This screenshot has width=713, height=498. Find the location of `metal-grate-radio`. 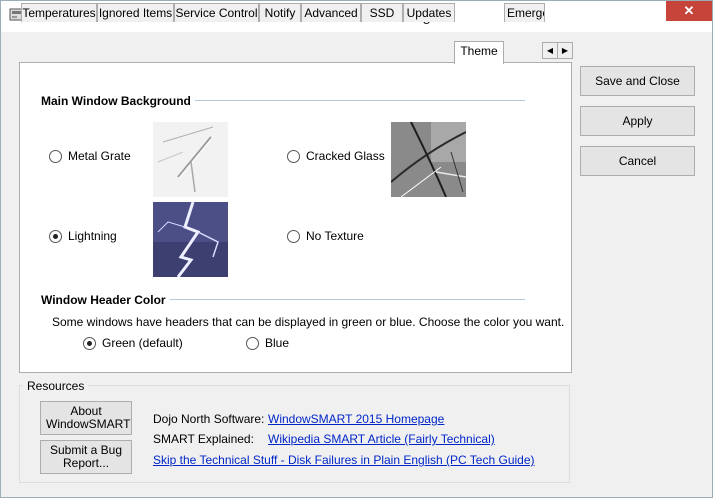

metal-grate-radio is located at coordinates (55, 156).